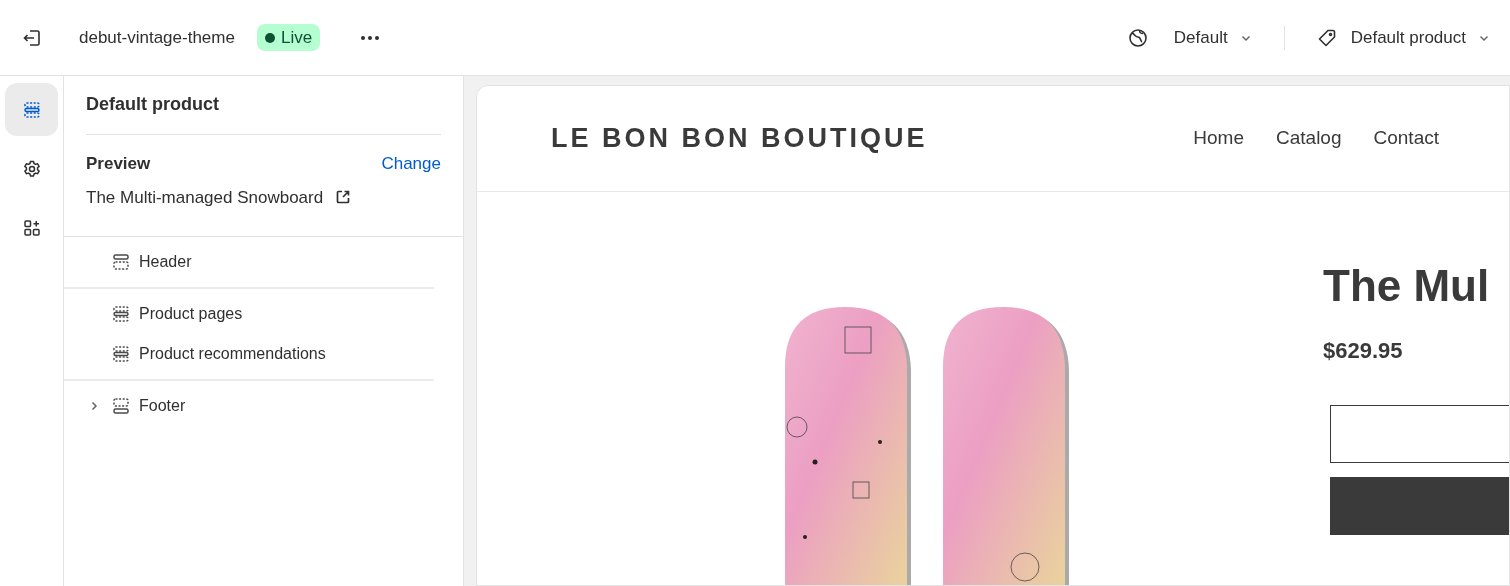 Image resolution: width=1510 pixels, height=586 pixels. Describe the element at coordinates (249, 354) in the screenshot. I see `section-item: Product recommendations` at that location.